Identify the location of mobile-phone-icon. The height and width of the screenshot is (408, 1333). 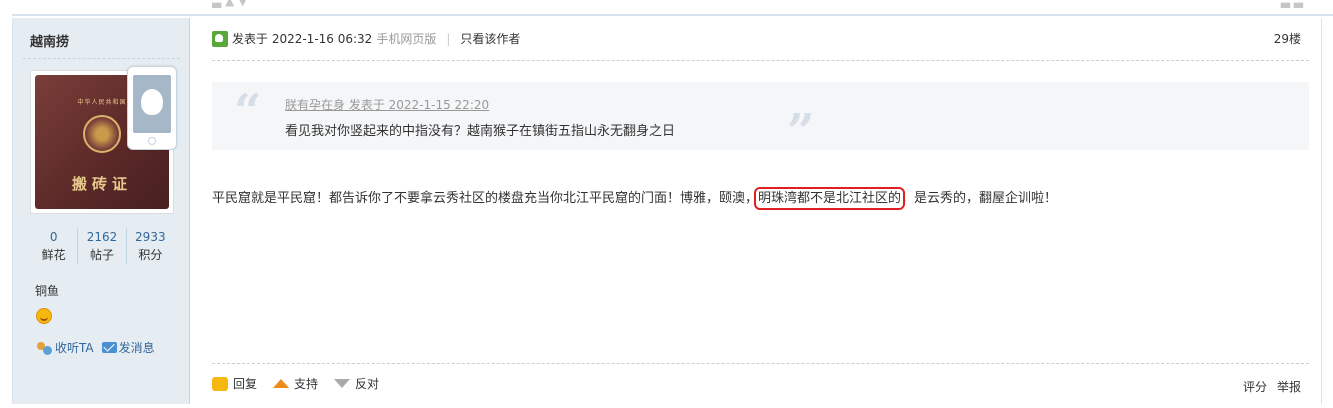
(152, 108).